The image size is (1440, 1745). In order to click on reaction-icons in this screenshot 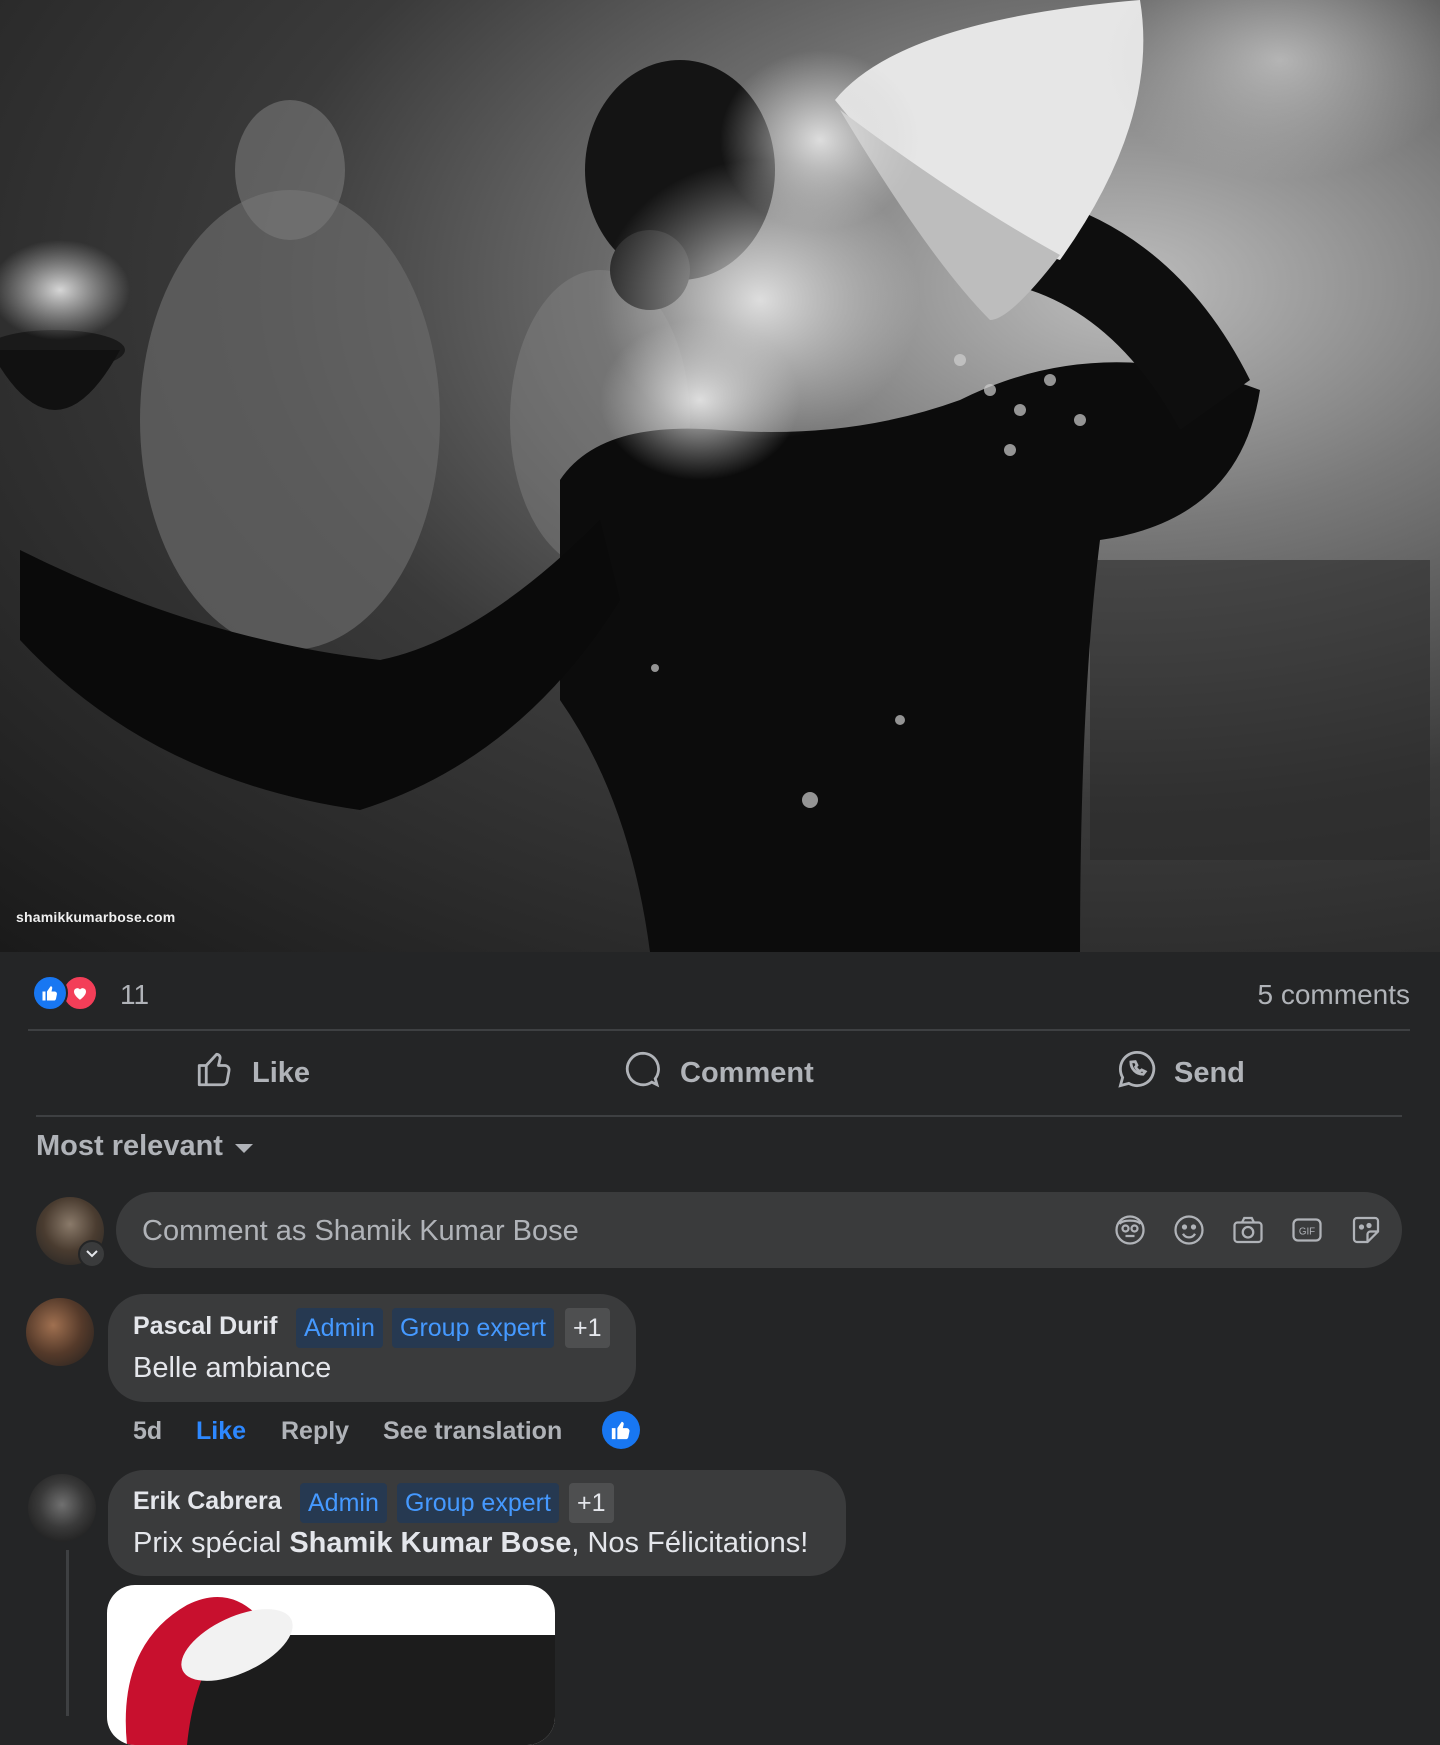, I will do `click(65, 993)`.